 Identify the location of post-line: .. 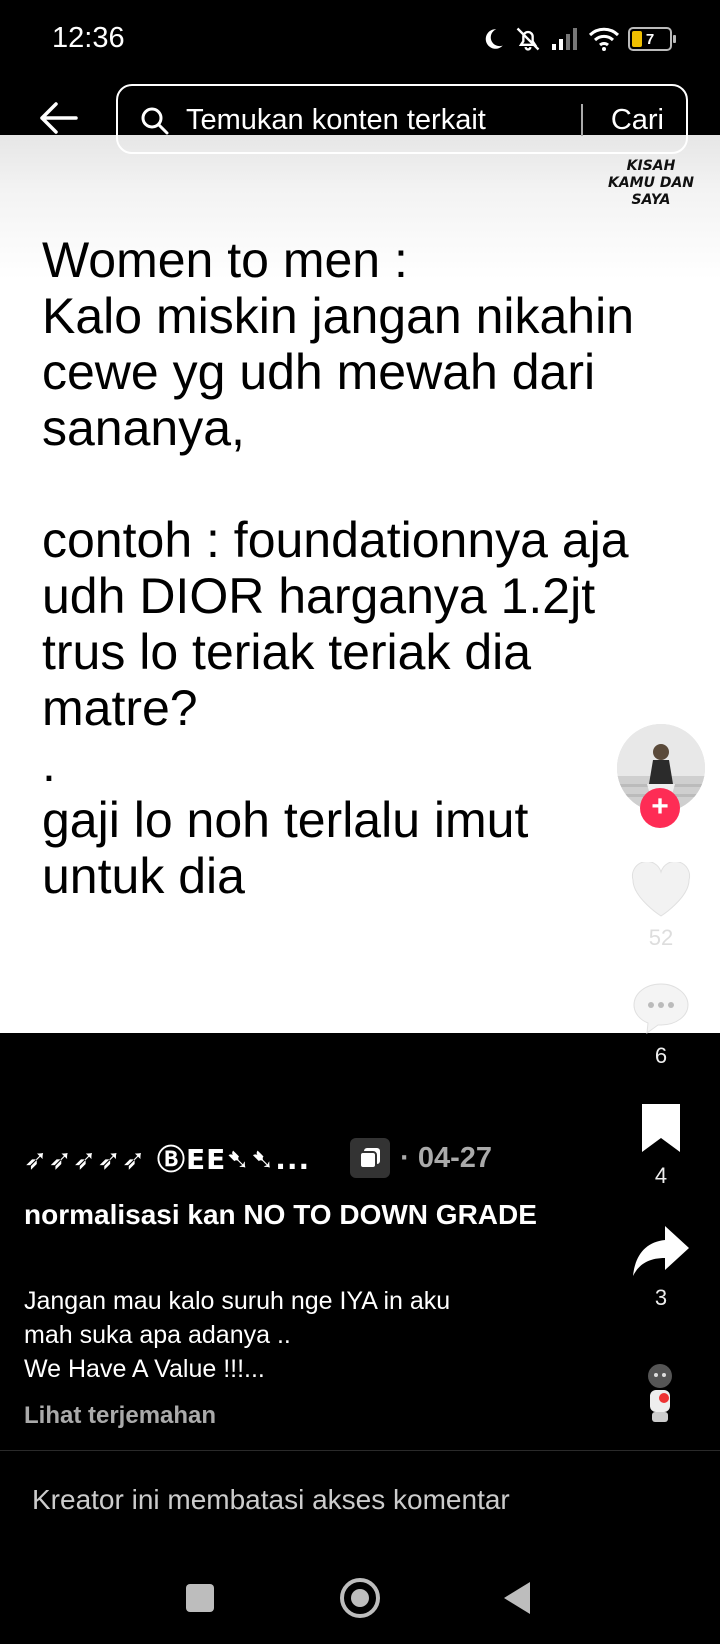
(49, 764).